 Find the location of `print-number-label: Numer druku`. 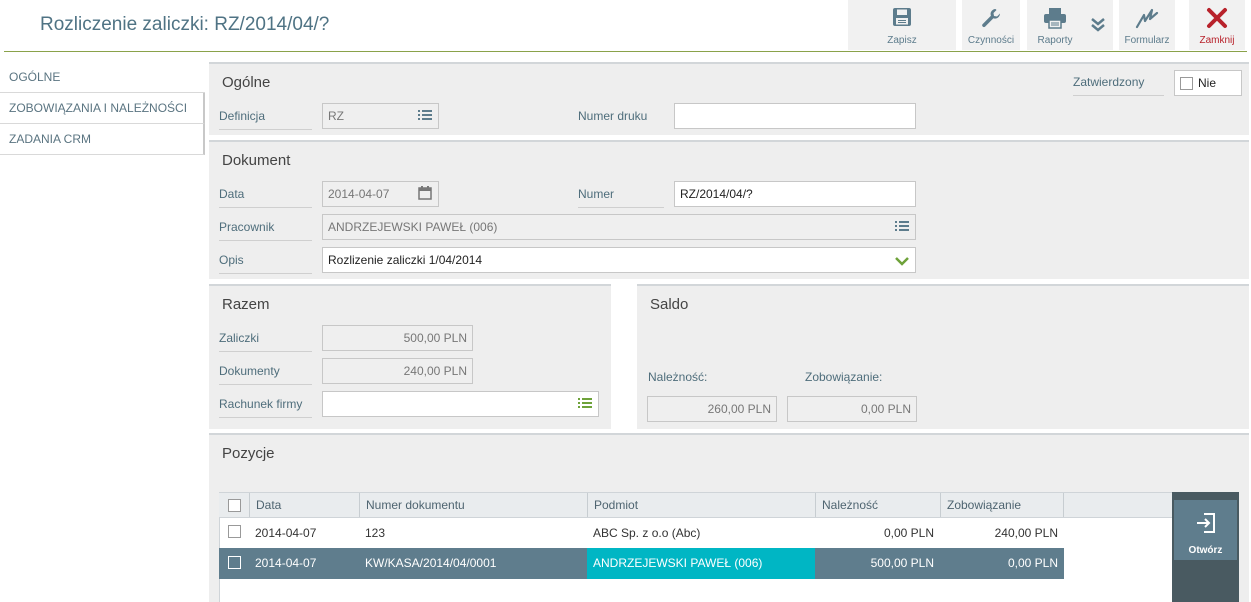

print-number-label: Numer druku is located at coordinates (613, 116).